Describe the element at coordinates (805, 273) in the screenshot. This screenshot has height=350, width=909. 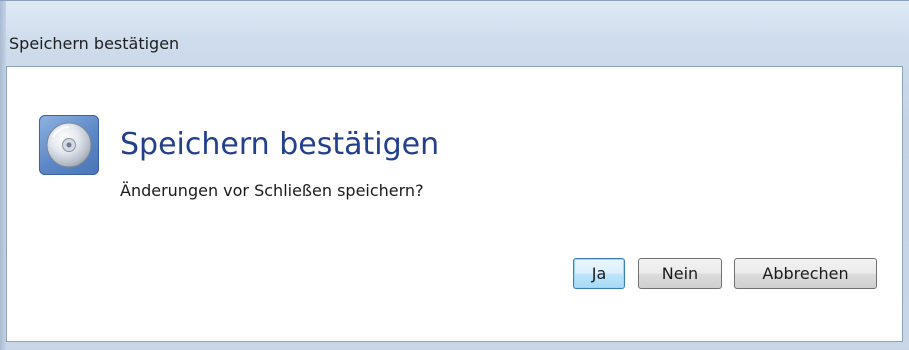
I see `cancel-button: Abbrechen` at that location.